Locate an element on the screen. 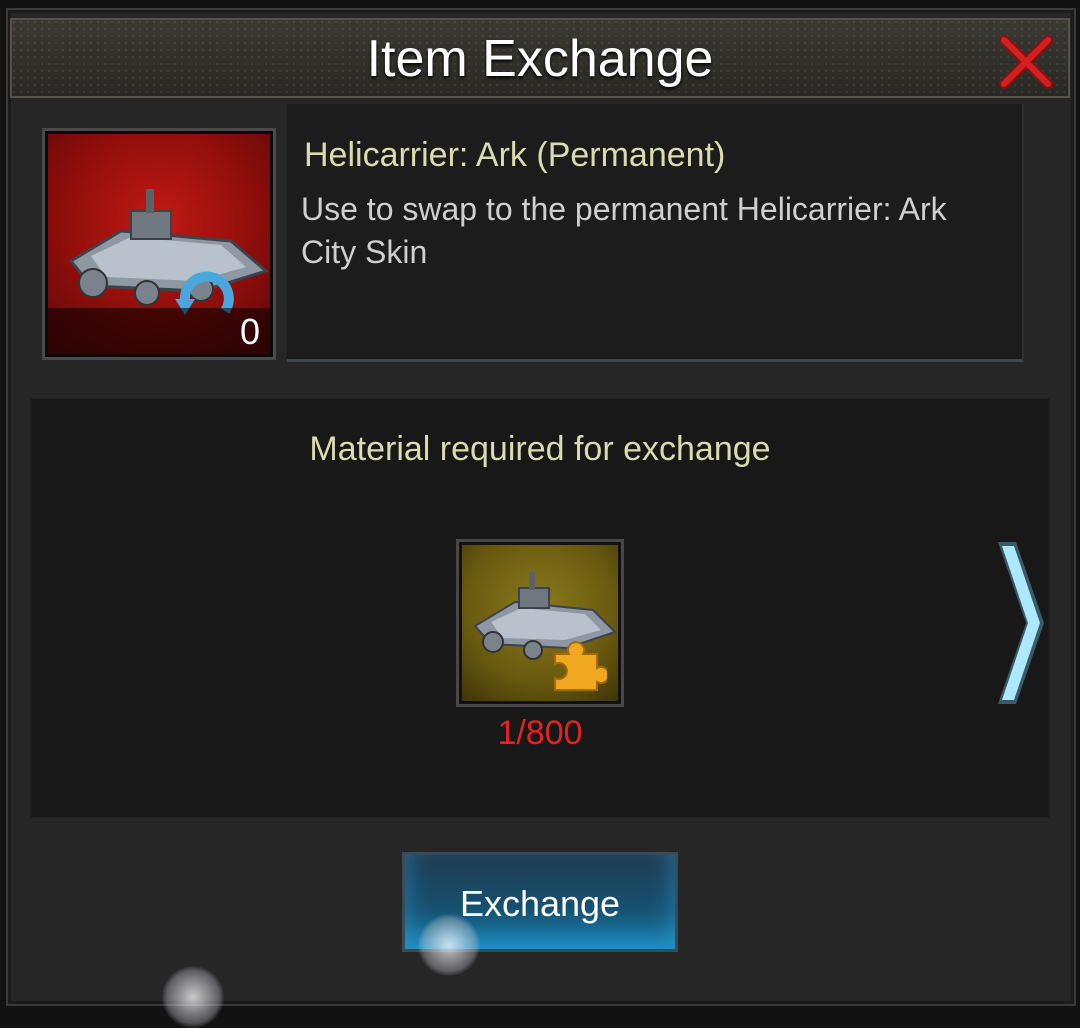  next-arrow-button is located at coordinates (1020, 623).